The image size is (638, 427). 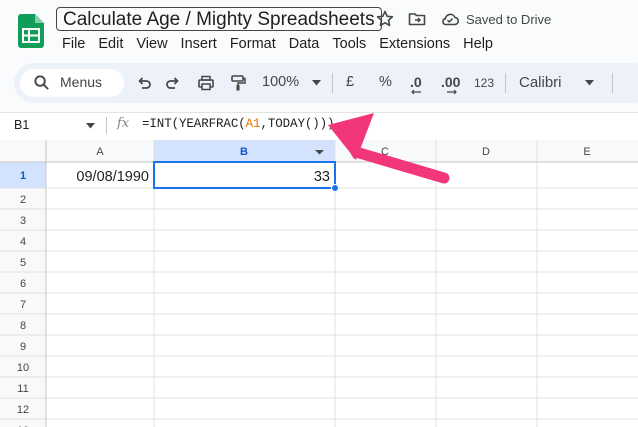 I want to click on formula-bar-divider, so click(x=106, y=125).